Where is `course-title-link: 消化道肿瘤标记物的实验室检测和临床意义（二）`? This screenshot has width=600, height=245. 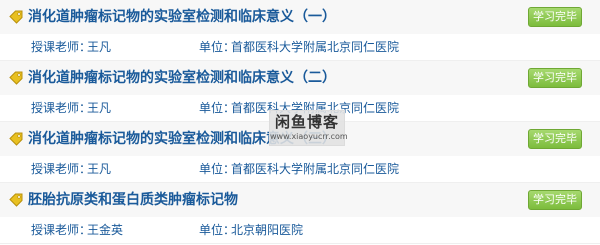 course-title-link: 消化道肿瘤标记物的实验室检测和临床意义（二） is located at coordinates (182, 78).